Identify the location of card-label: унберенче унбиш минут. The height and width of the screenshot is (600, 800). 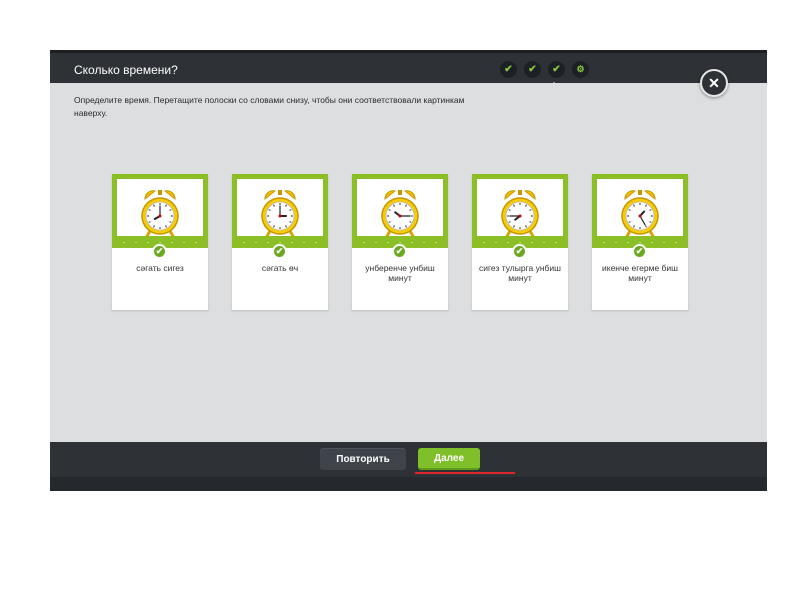
(400, 273).